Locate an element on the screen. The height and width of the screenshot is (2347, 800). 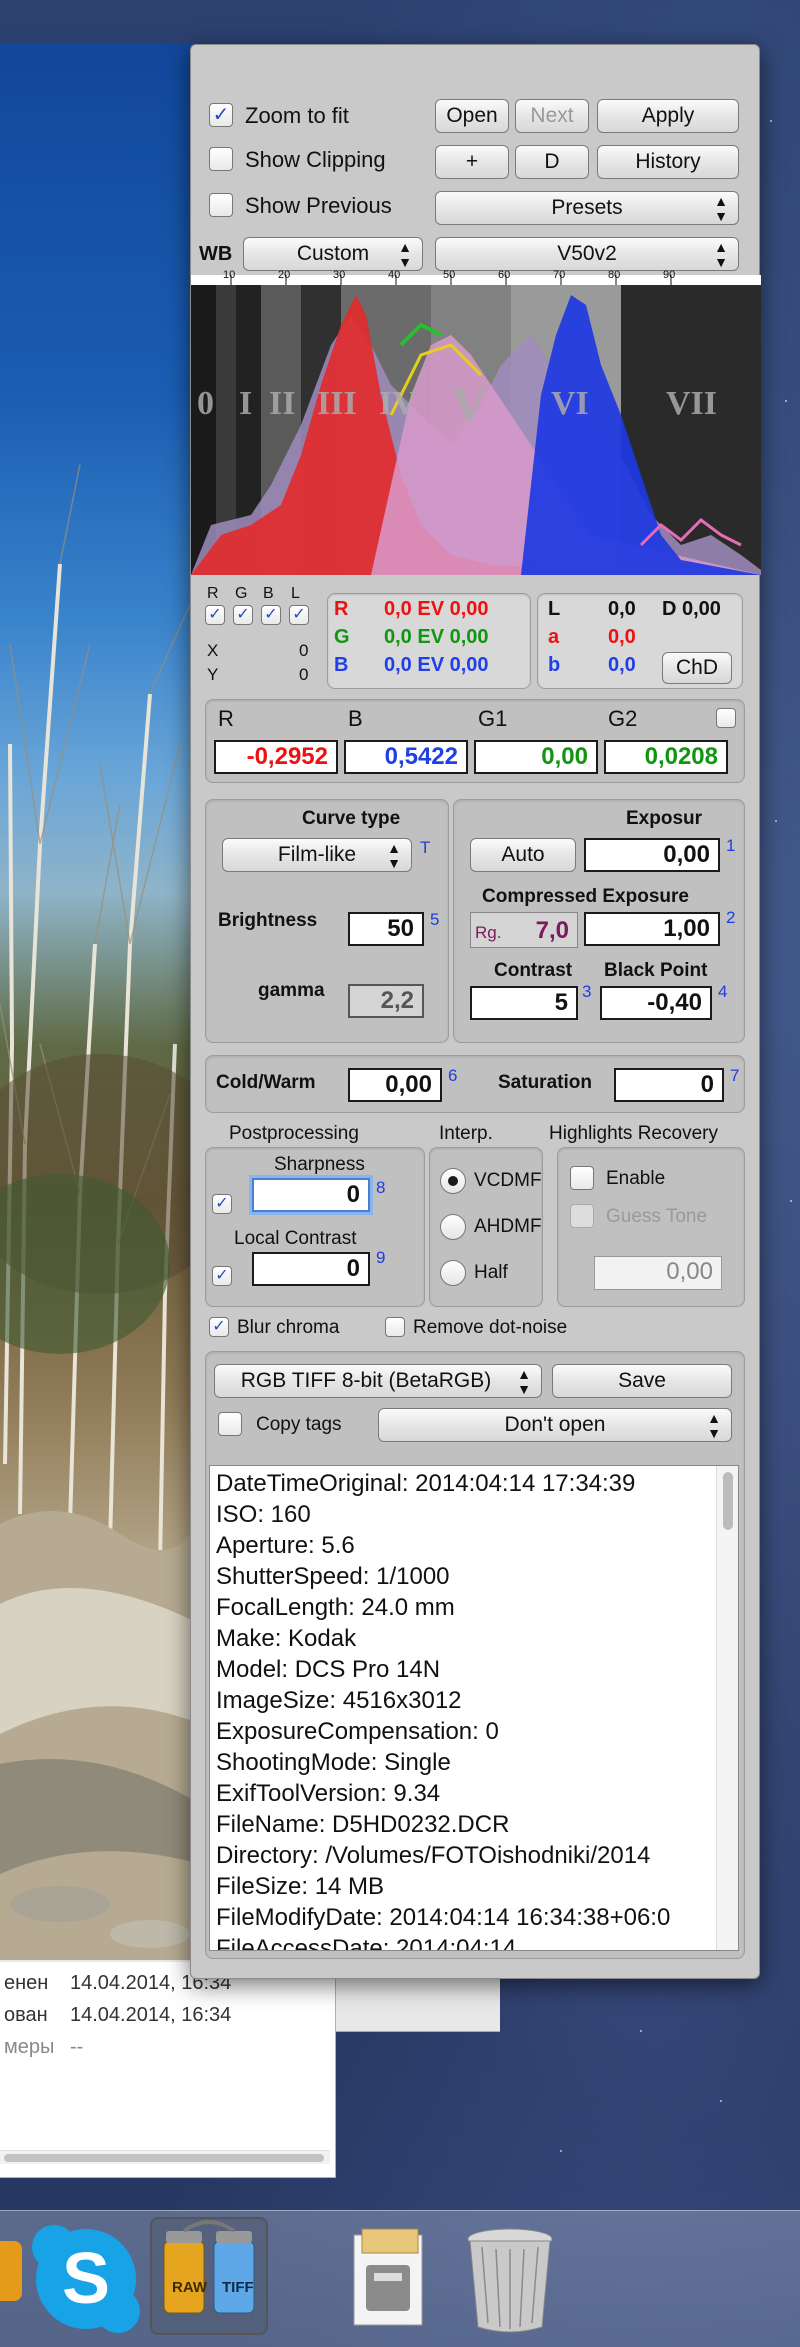
coef-r-field: -0,2952 is located at coordinates (276, 757).